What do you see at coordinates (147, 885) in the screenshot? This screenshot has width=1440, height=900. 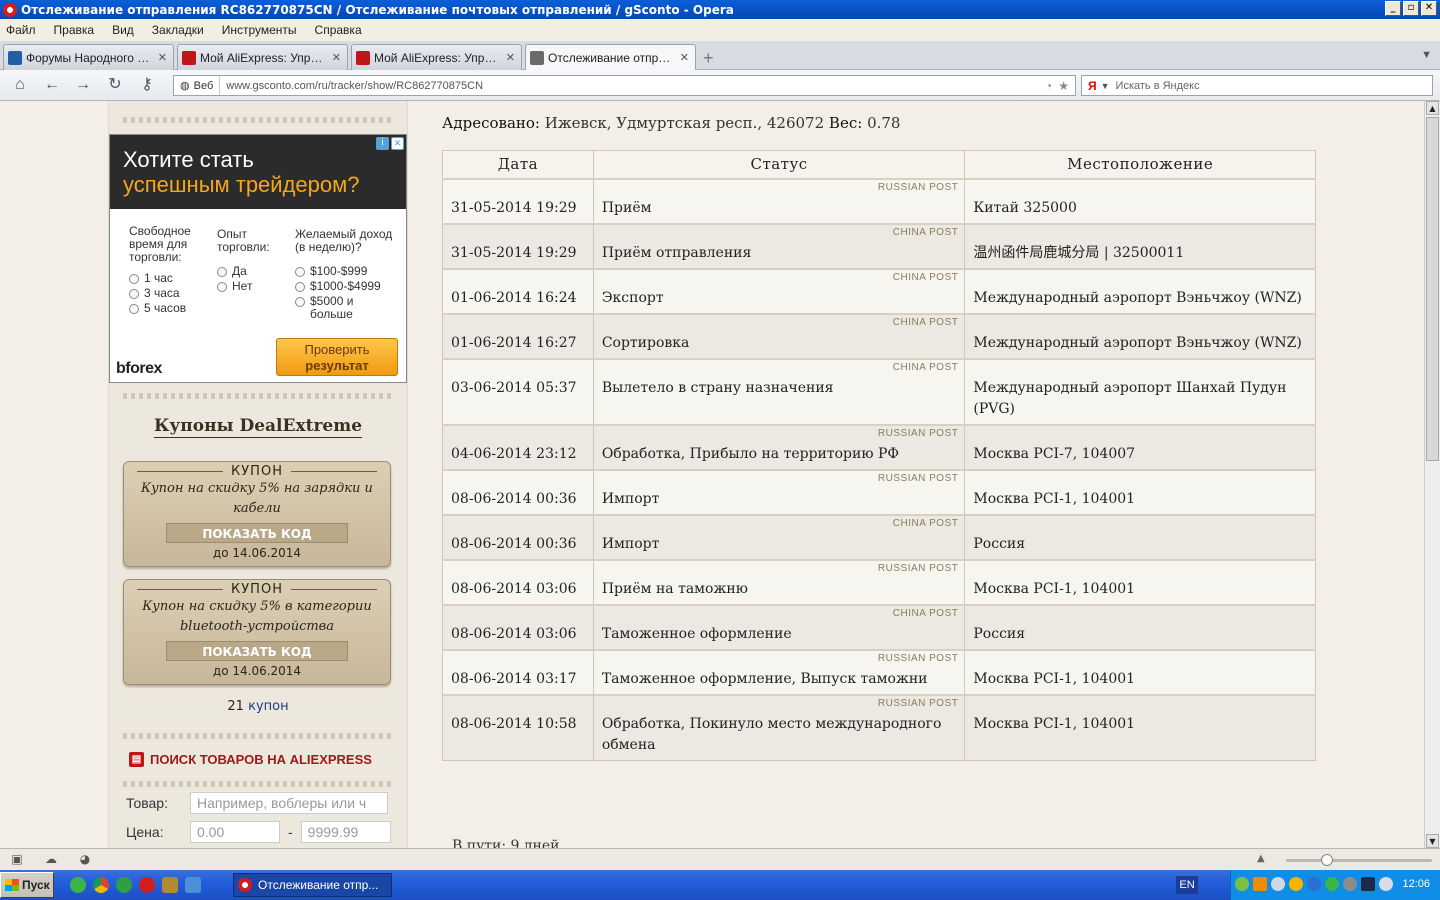 I see `opera-icon` at bounding box center [147, 885].